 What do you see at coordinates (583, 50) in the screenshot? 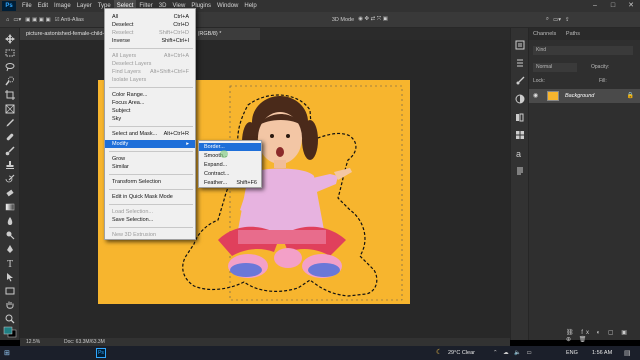
I see `layer-filter-kind: Kind` at bounding box center [583, 50].